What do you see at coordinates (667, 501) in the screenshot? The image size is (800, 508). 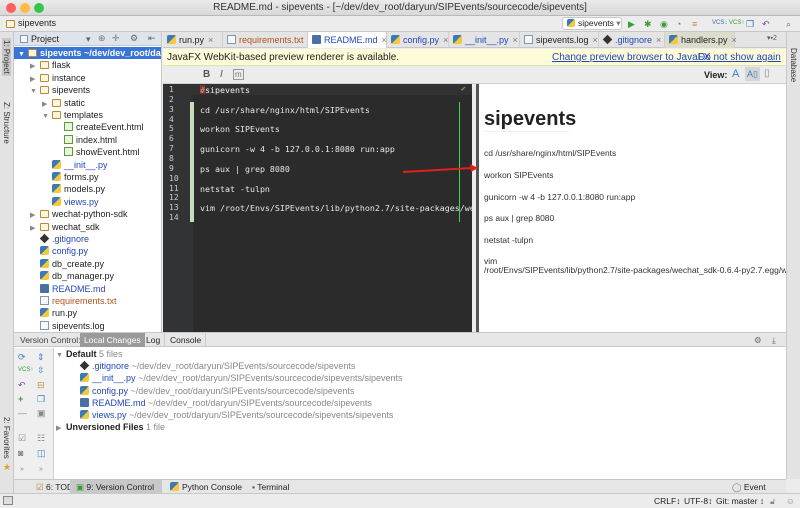 I see `line-separator: CRLF↕` at bounding box center [667, 501].